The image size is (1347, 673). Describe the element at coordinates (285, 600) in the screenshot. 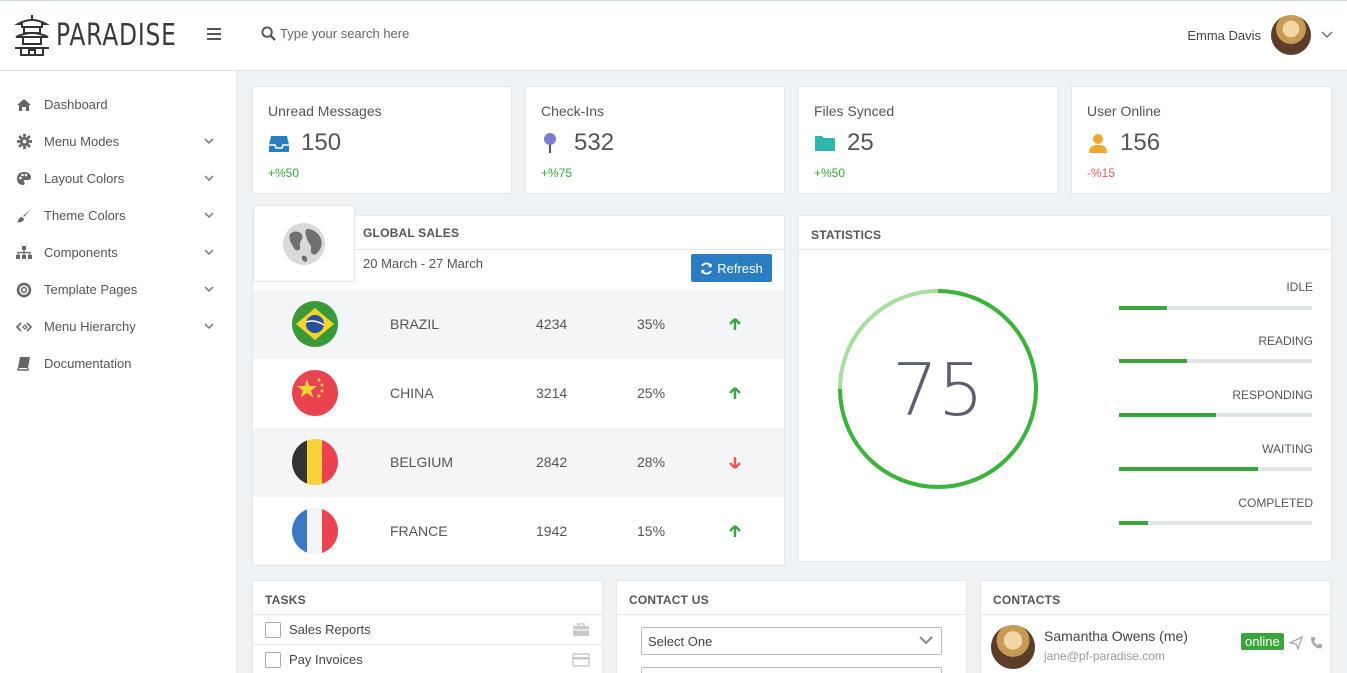

I see `tasks-title: TASKS` at that location.